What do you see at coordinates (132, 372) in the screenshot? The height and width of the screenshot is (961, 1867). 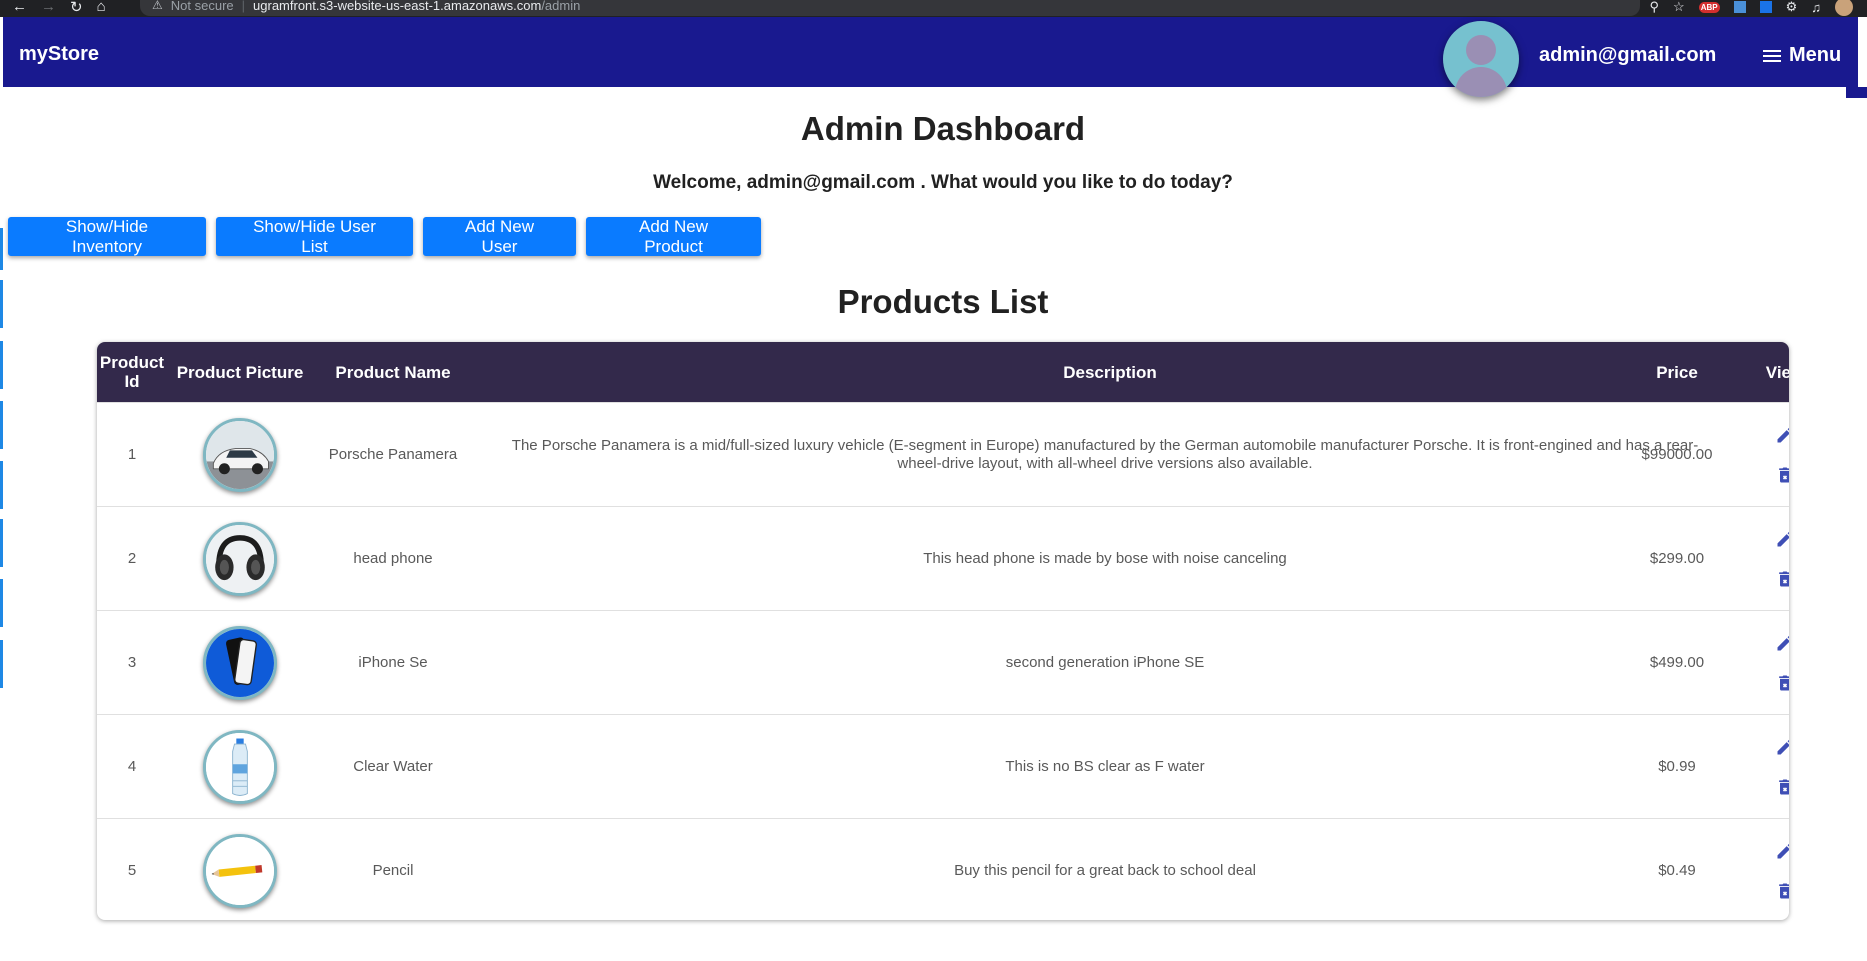 I see `column-header-id: Product Id` at bounding box center [132, 372].